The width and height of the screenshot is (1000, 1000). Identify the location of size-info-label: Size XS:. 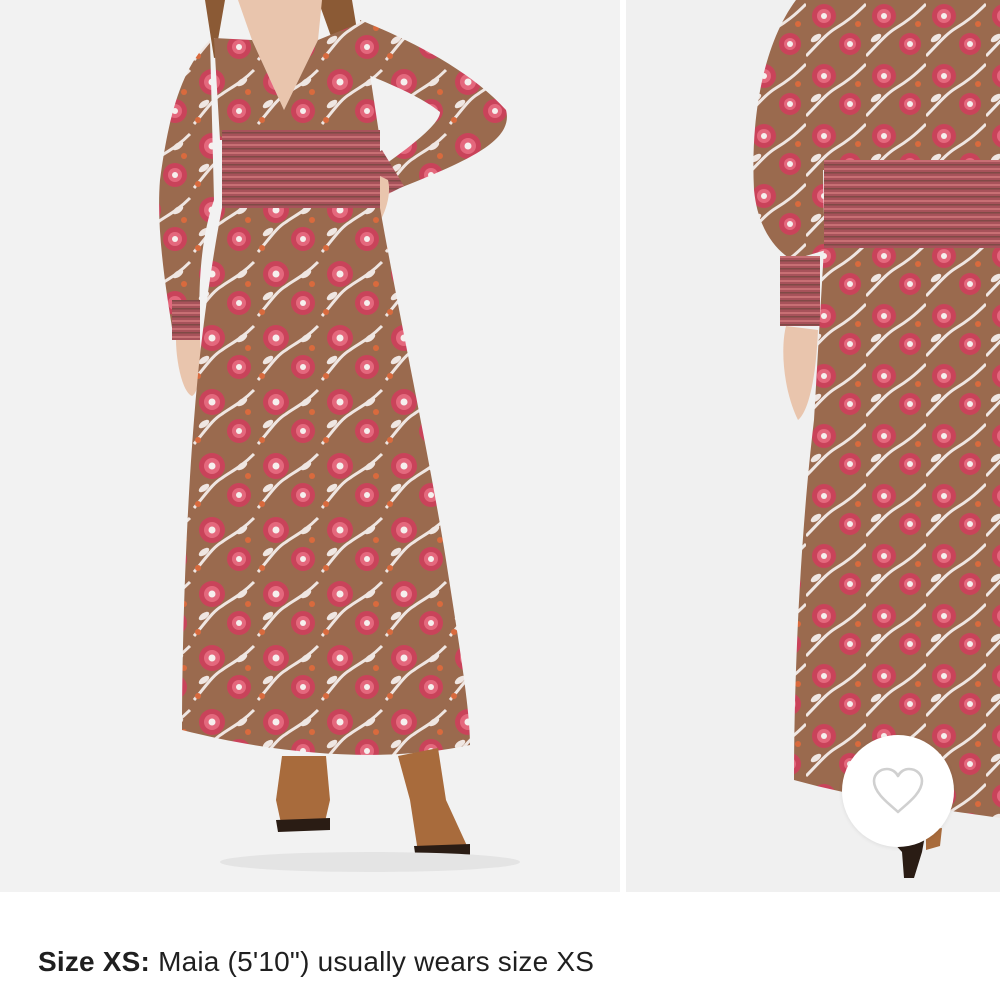
(94, 961).